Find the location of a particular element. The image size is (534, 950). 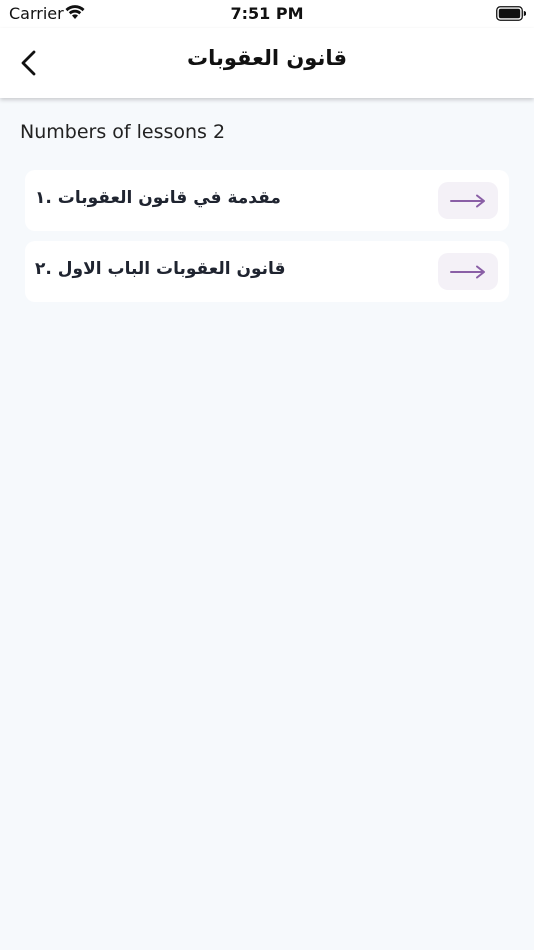

back-button is located at coordinates (29, 63).